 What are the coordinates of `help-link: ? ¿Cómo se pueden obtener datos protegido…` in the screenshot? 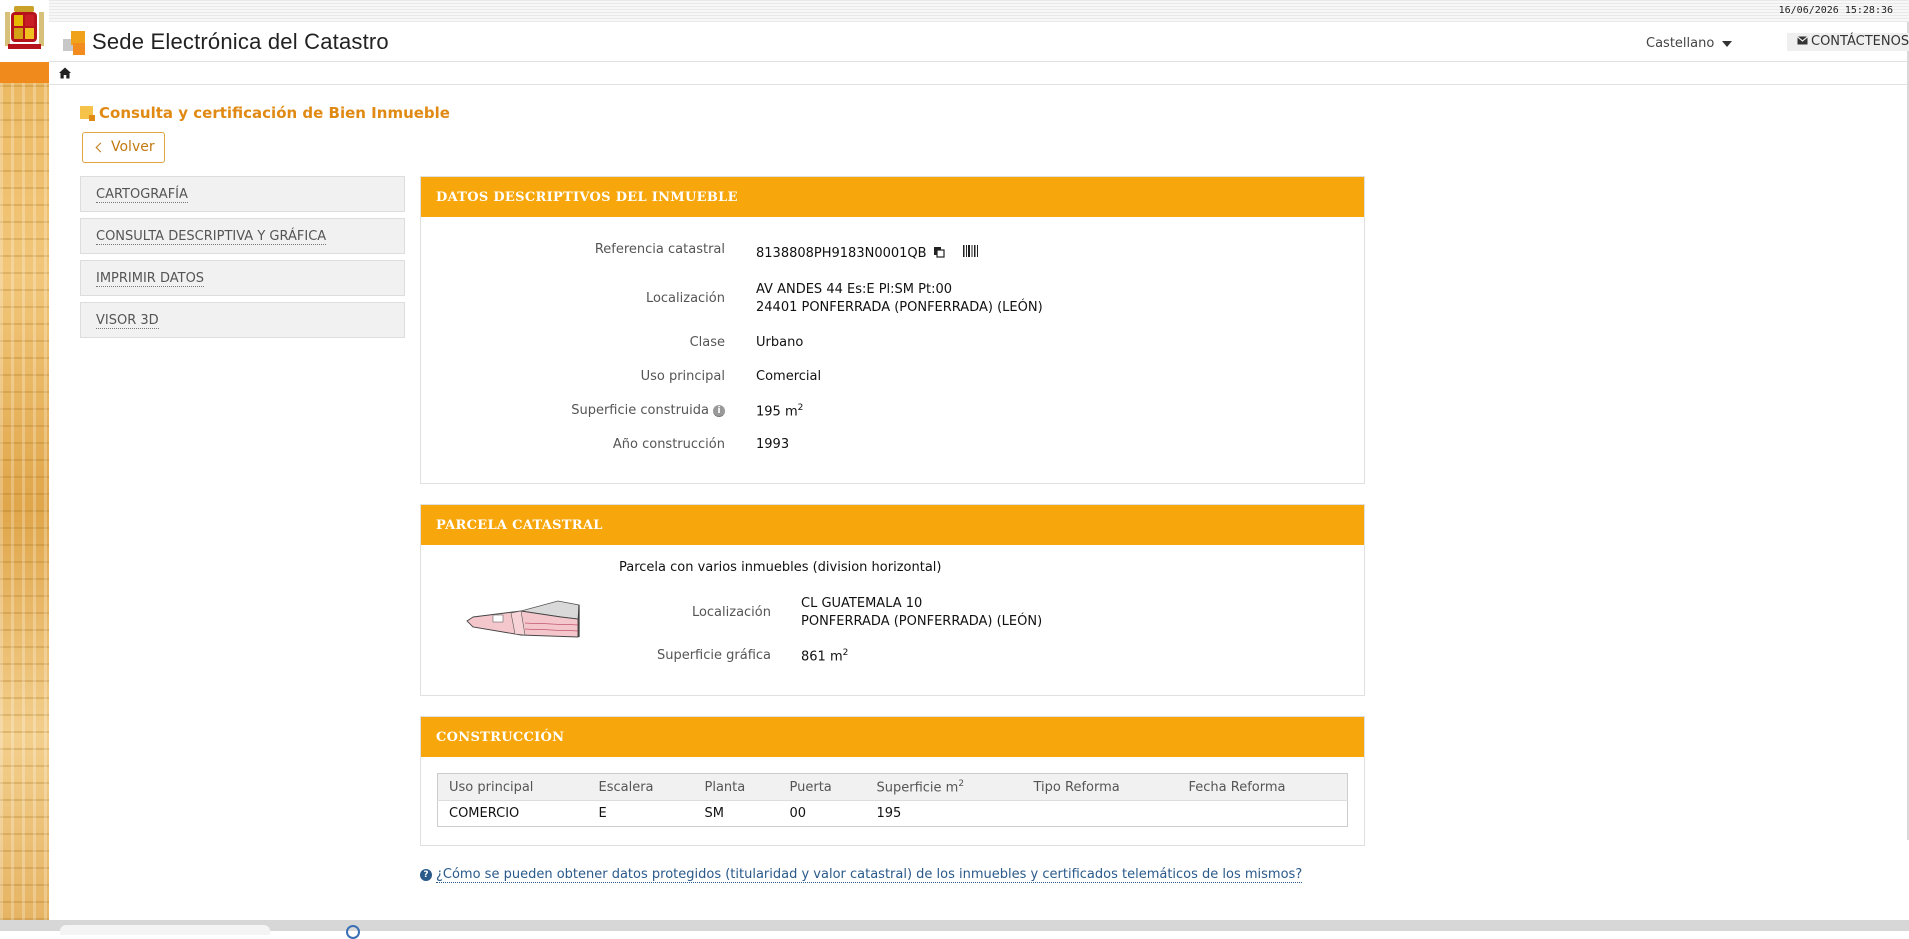 It's located at (861, 875).